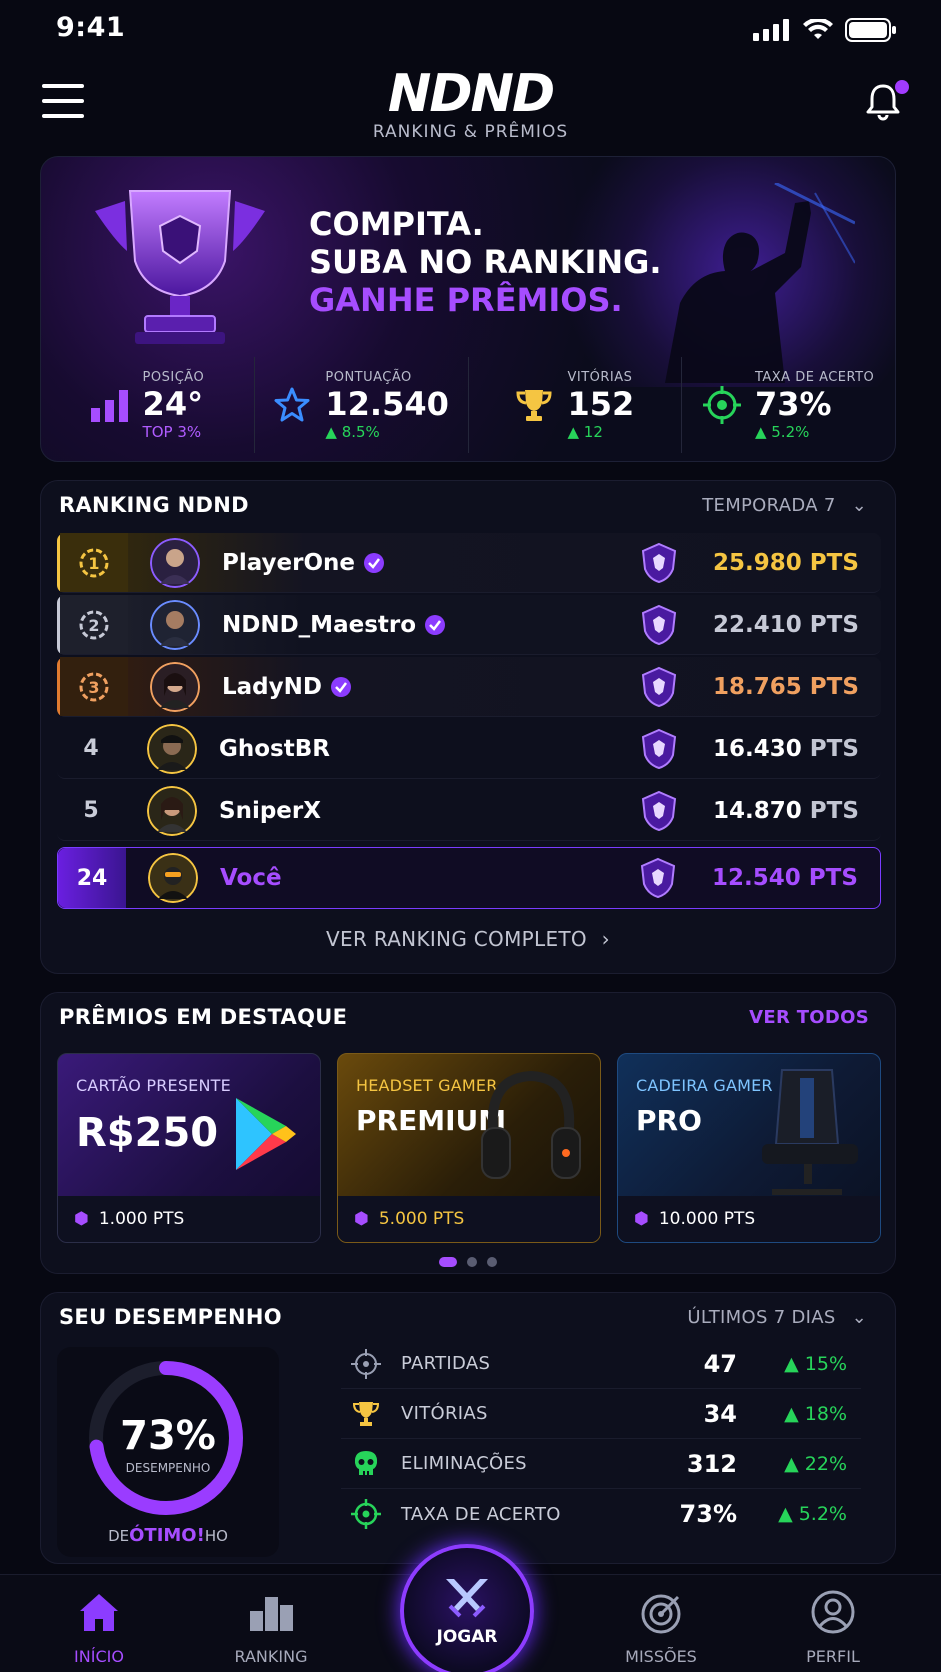 This screenshot has height=1672, width=941. What do you see at coordinates (785, 878) in the screenshot?
I see `player-points: 12.540 PTS` at bounding box center [785, 878].